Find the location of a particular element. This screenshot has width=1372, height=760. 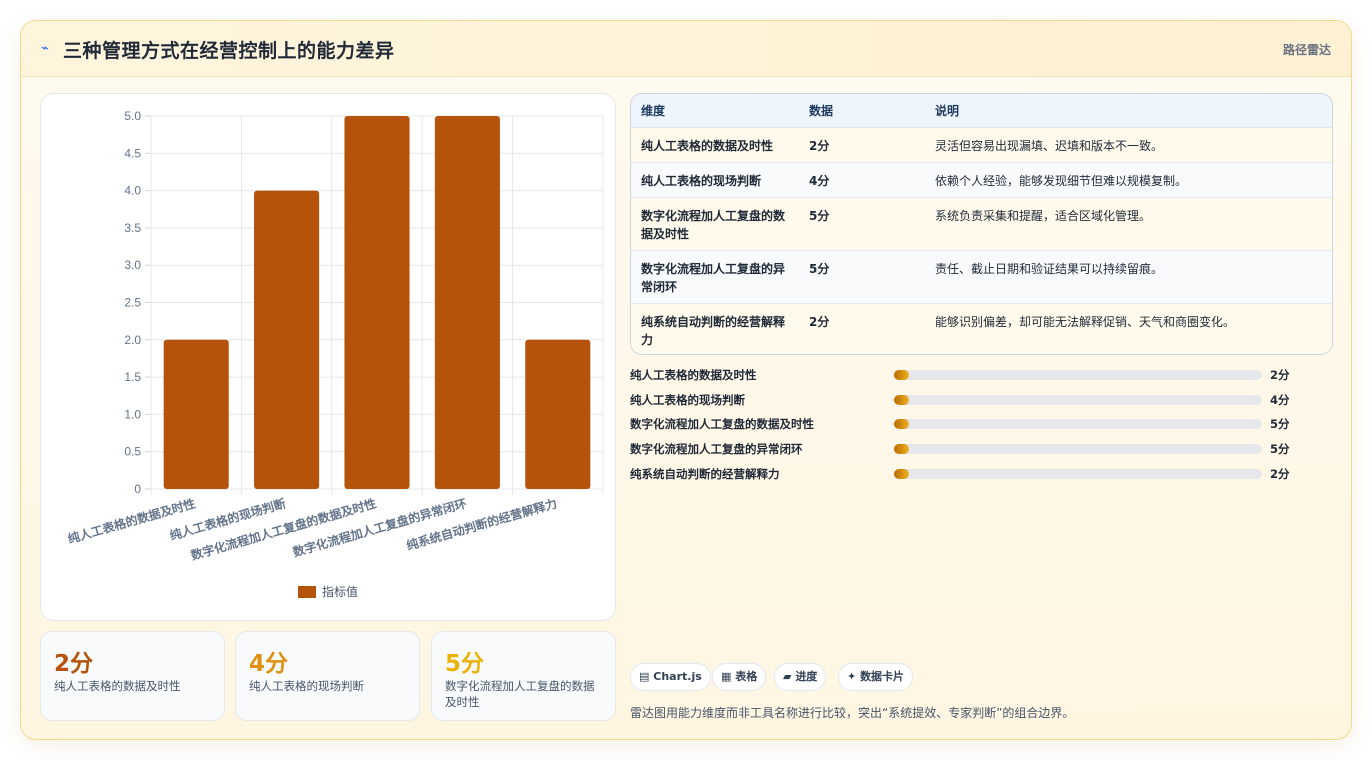

table-row: 数字化流程加人工复盘的数据及时性 5分 系统负责采集和提醒，适合区域化管理。 is located at coordinates (981, 223).